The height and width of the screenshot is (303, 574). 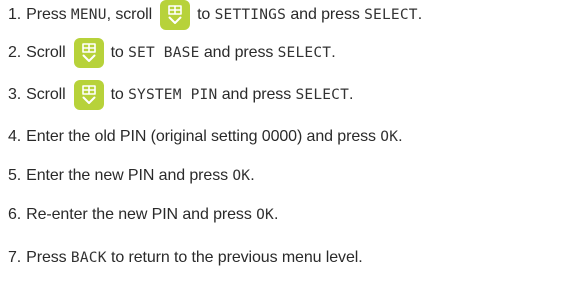 I want to click on step-number: 1., so click(x=15, y=14).